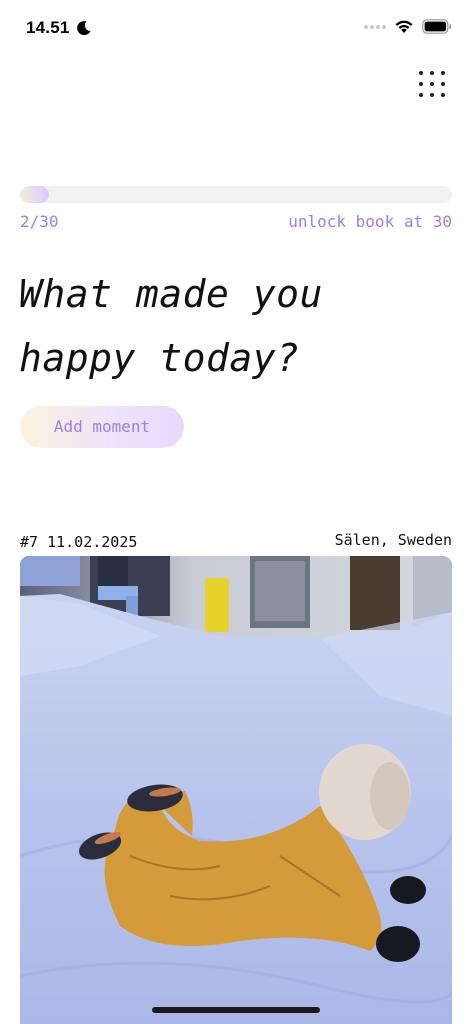 This screenshot has height=1024, width=472. What do you see at coordinates (48, 27) in the screenshot?
I see `status-time: 14.51` at bounding box center [48, 27].